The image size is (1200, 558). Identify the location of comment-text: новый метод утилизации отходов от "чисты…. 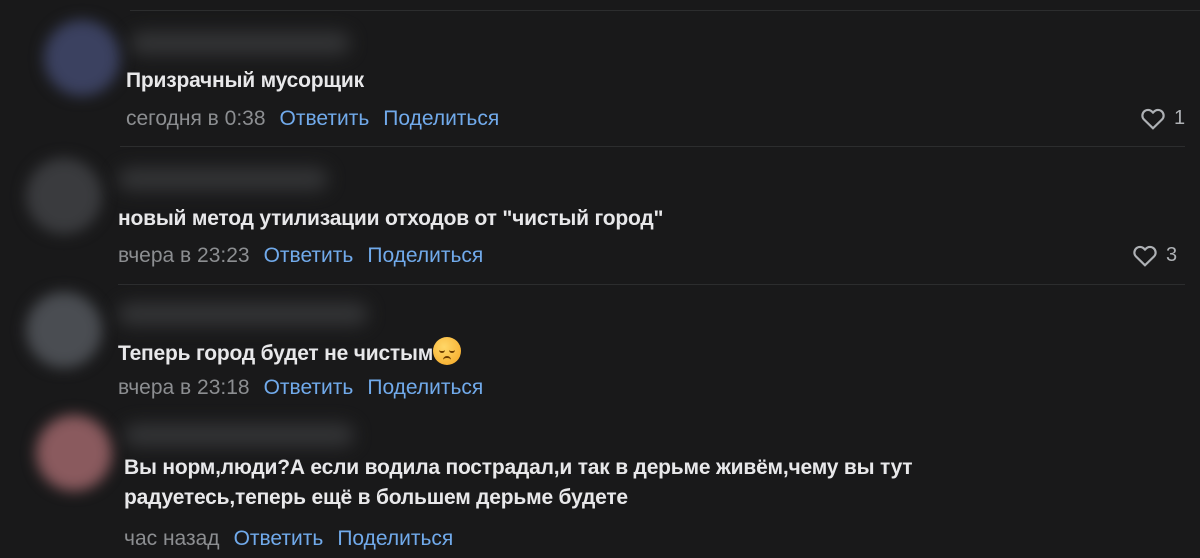
(391, 218).